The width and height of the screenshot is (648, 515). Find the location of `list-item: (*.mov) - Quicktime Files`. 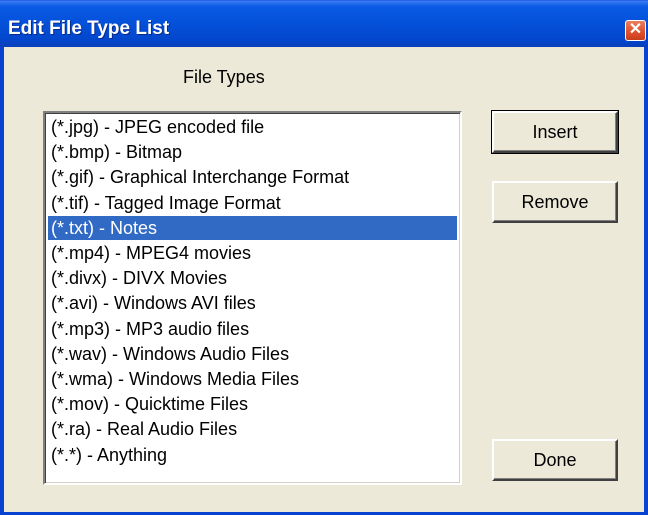

list-item: (*.mov) - Quicktime Files is located at coordinates (252, 404).